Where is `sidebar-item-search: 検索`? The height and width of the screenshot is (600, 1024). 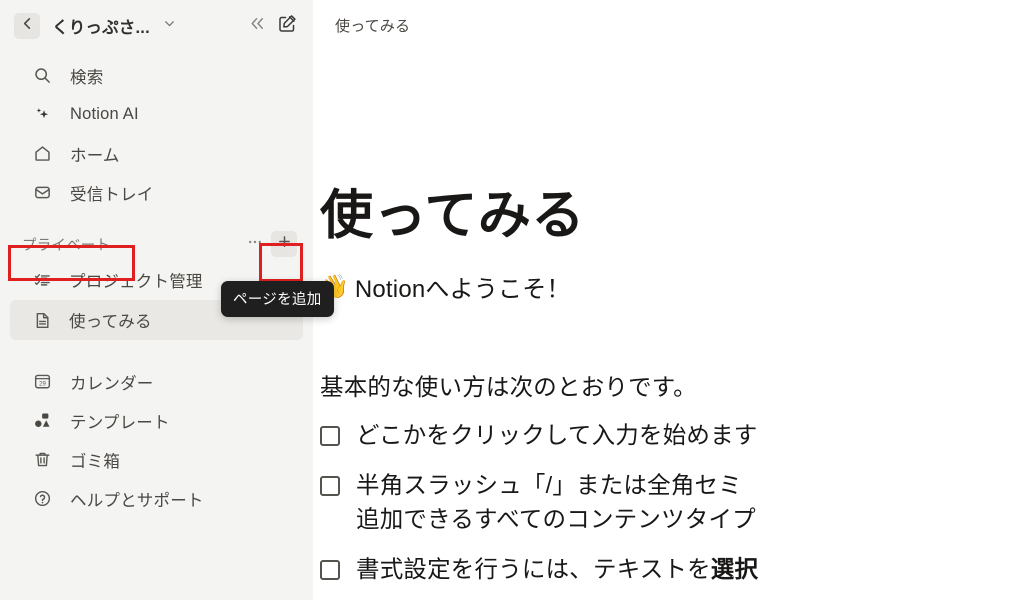 sidebar-item-search: 検索 is located at coordinates (156, 75).